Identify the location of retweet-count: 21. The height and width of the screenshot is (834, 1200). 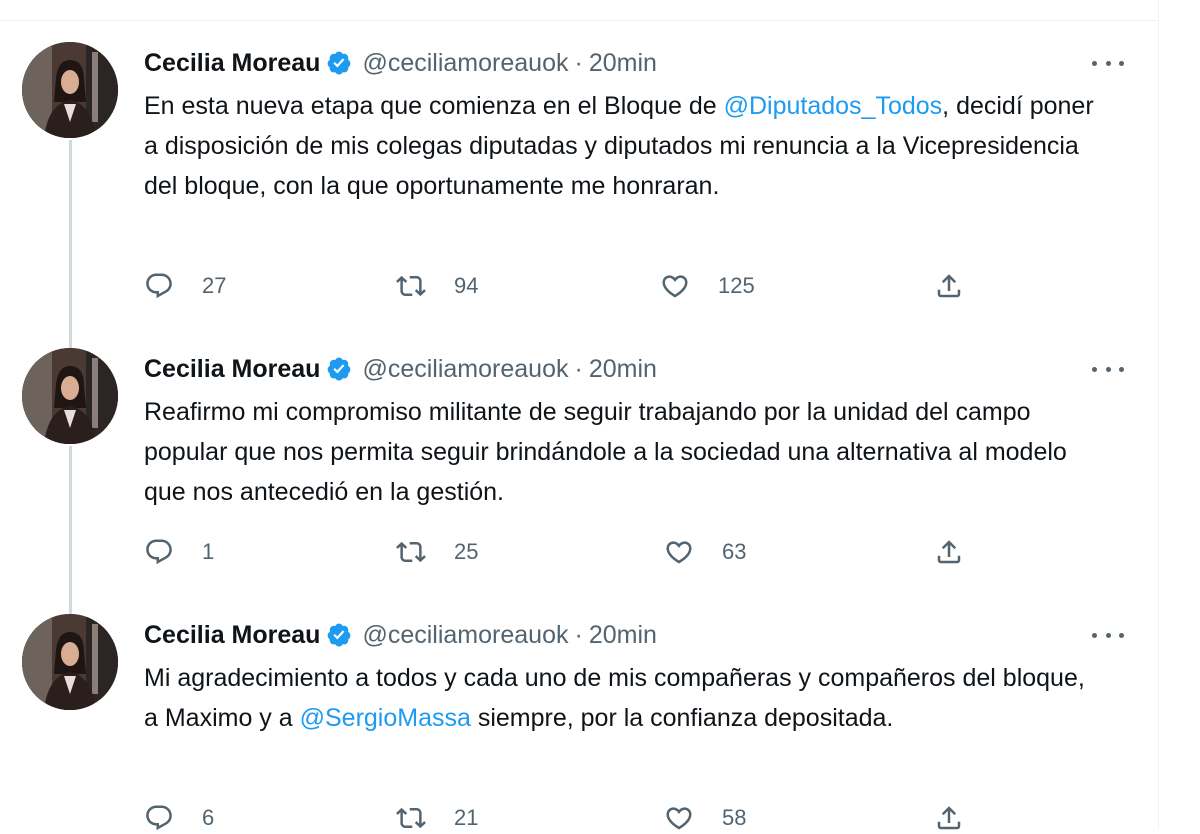
(466, 817).